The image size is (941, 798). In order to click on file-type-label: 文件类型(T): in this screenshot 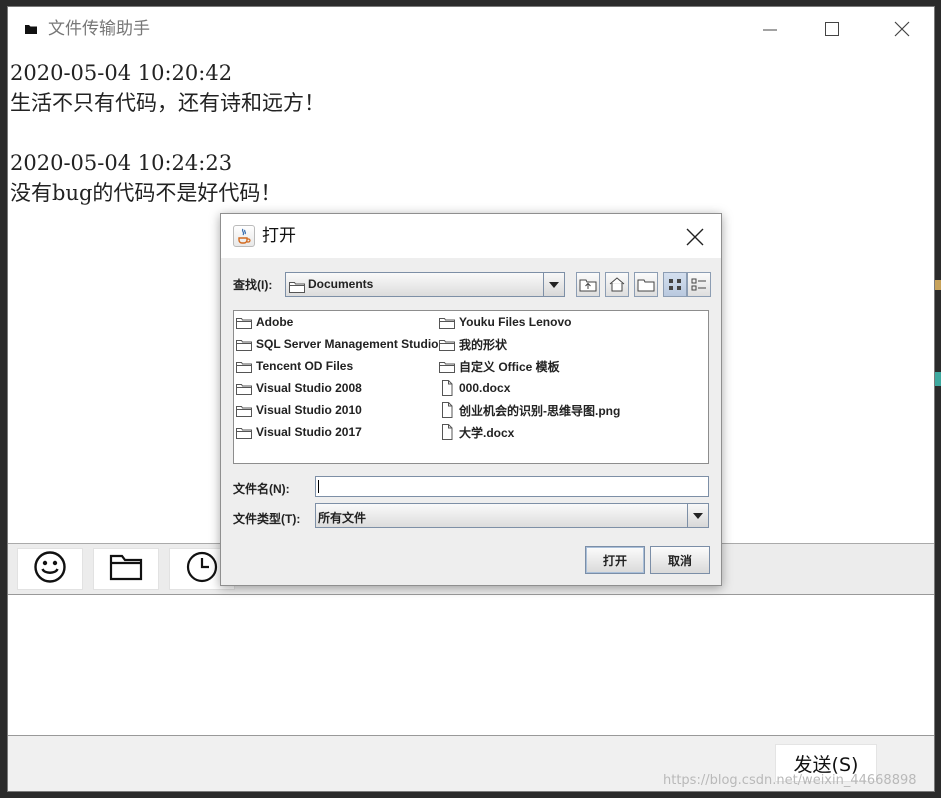, I will do `click(267, 519)`.